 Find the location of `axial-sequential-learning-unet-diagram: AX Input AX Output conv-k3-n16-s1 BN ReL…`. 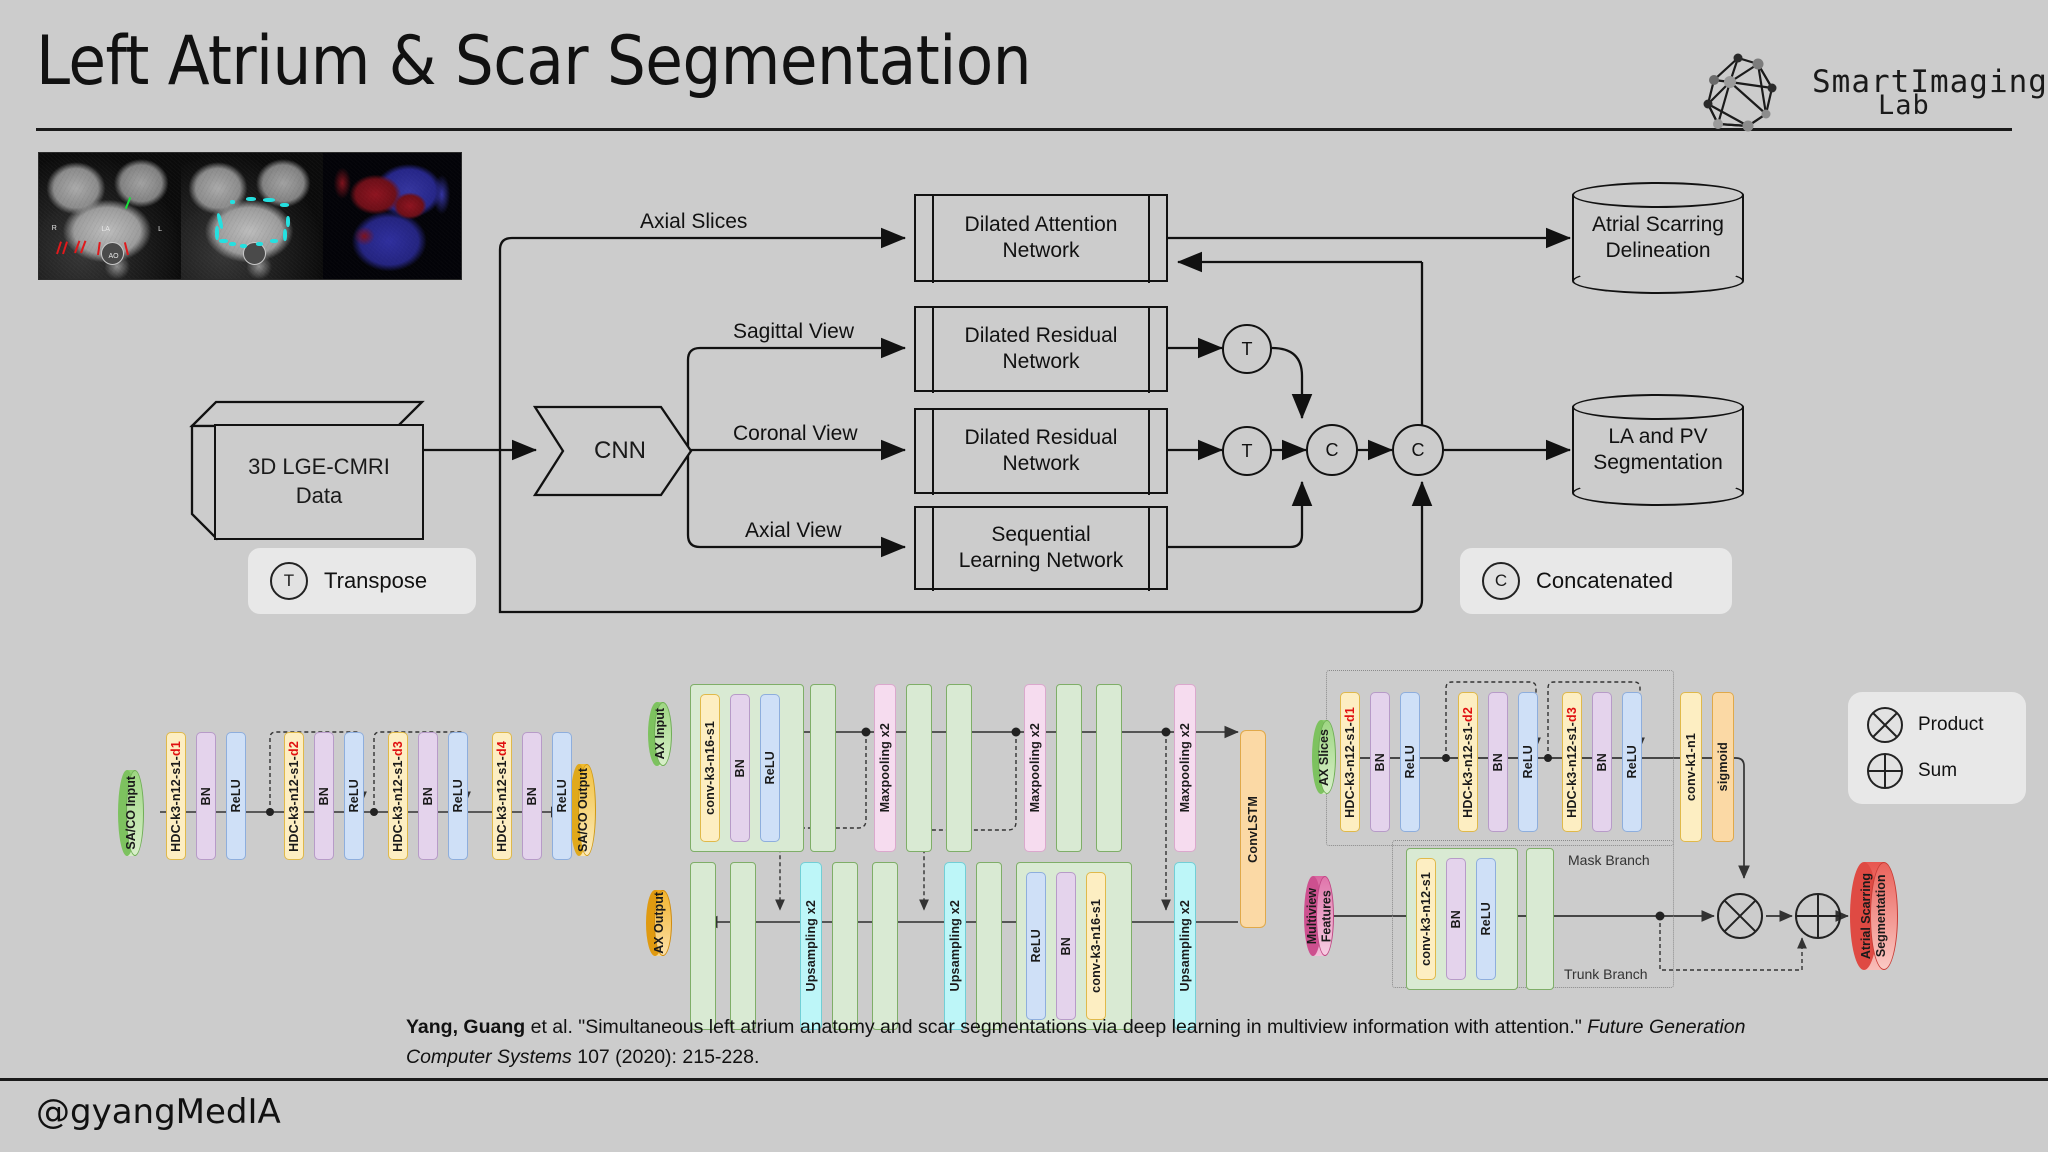

axial-sequential-learning-unet-diagram: AX Input AX Output conv-k3-n16-s1 BN ReL… is located at coordinates (963, 851).